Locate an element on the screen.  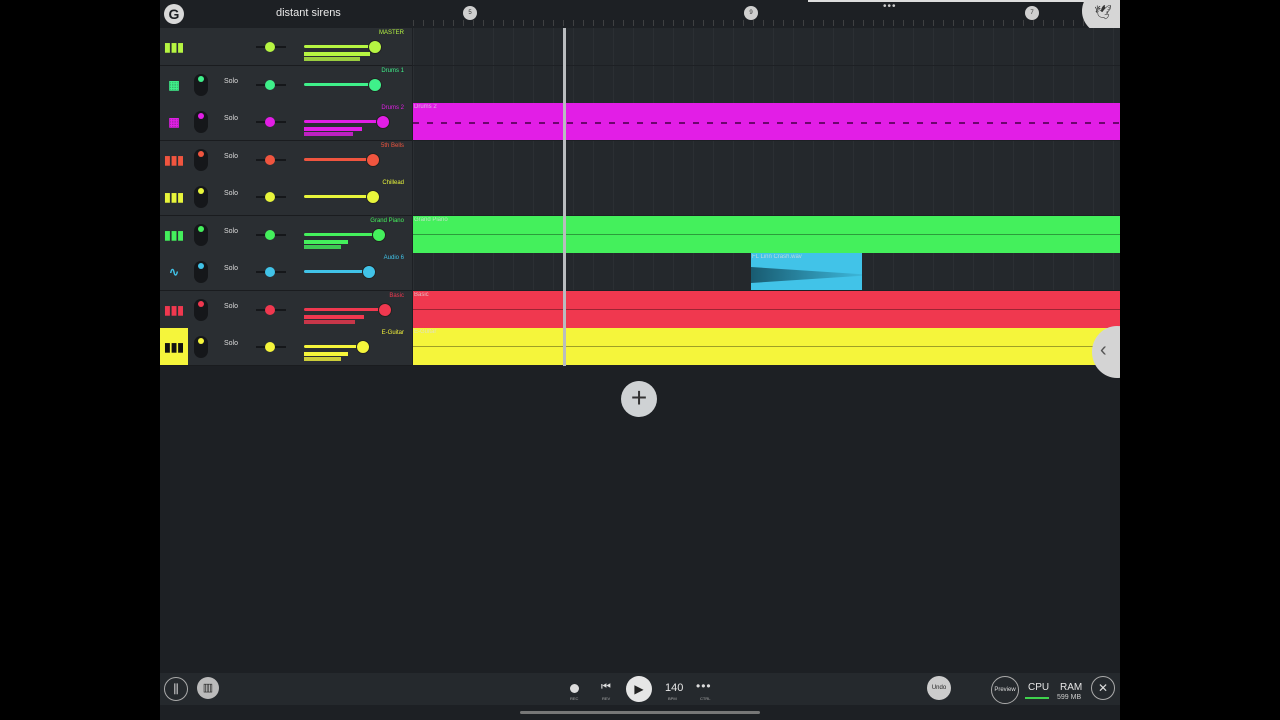
track-header: ∿ Solo Audio 6 is located at coordinates (286, 272).